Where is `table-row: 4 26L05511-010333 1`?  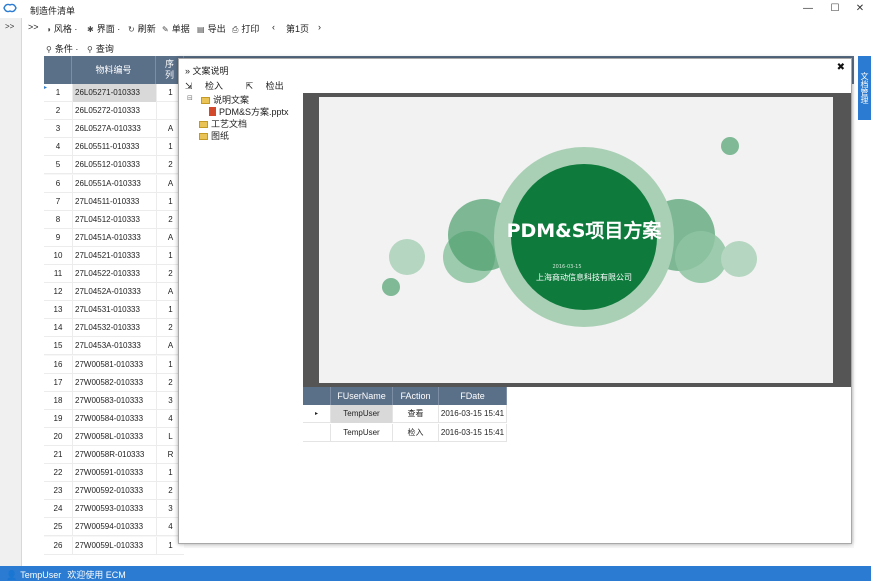 table-row: 4 26L05511-010333 1 is located at coordinates (114, 147).